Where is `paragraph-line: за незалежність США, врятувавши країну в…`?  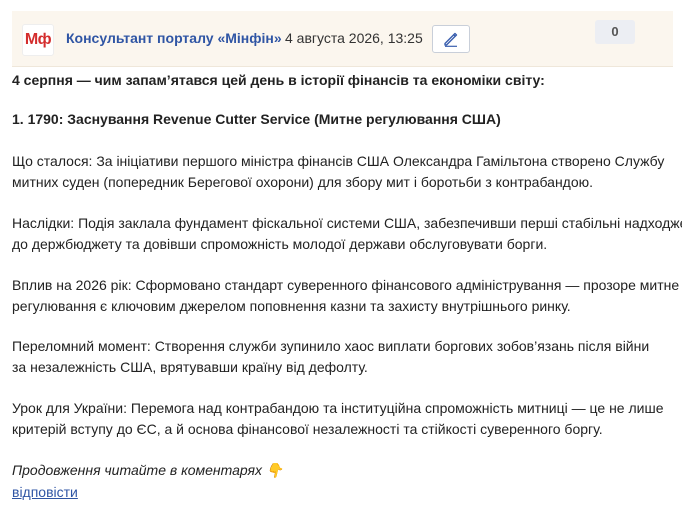
paragraph-line: за незалежність США, врятувавши країну в… is located at coordinates (190, 367).